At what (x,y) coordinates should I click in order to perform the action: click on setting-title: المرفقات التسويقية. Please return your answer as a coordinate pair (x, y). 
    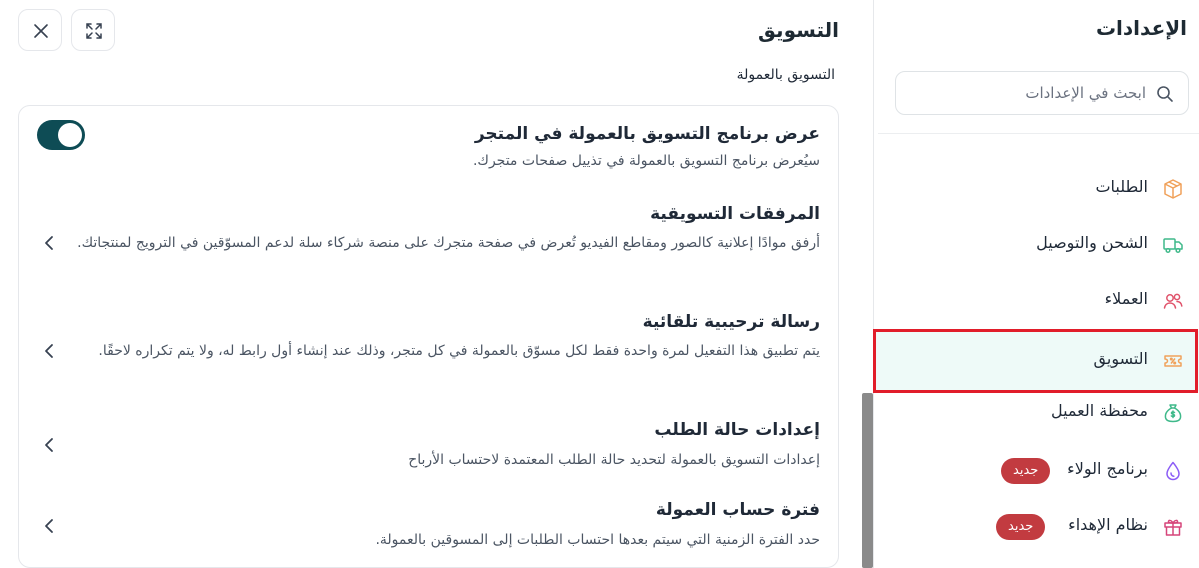
    Looking at the image, I should click on (735, 214).